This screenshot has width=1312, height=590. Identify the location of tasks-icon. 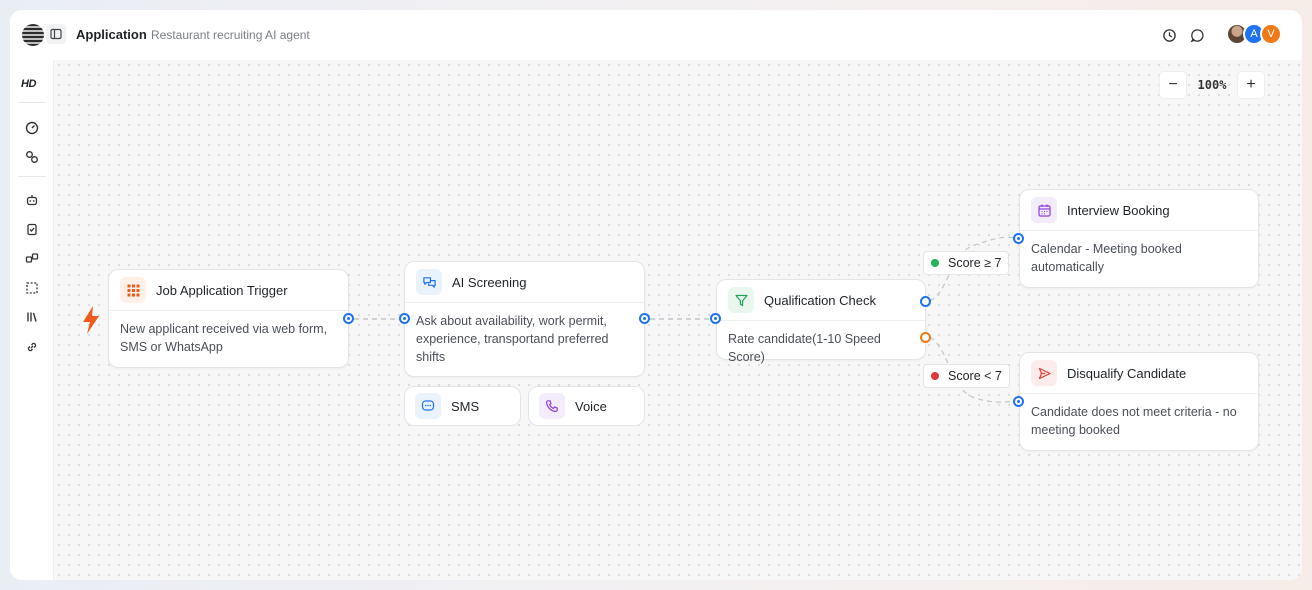
(32, 229).